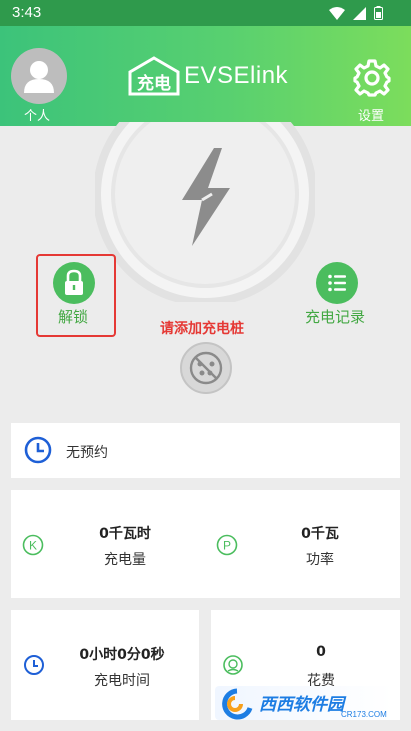 The height and width of the screenshot is (731, 411). What do you see at coordinates (364, 714) in the screenshot?
I see `watermark-sub: CR173.COM` at bounding box center [364, 714].